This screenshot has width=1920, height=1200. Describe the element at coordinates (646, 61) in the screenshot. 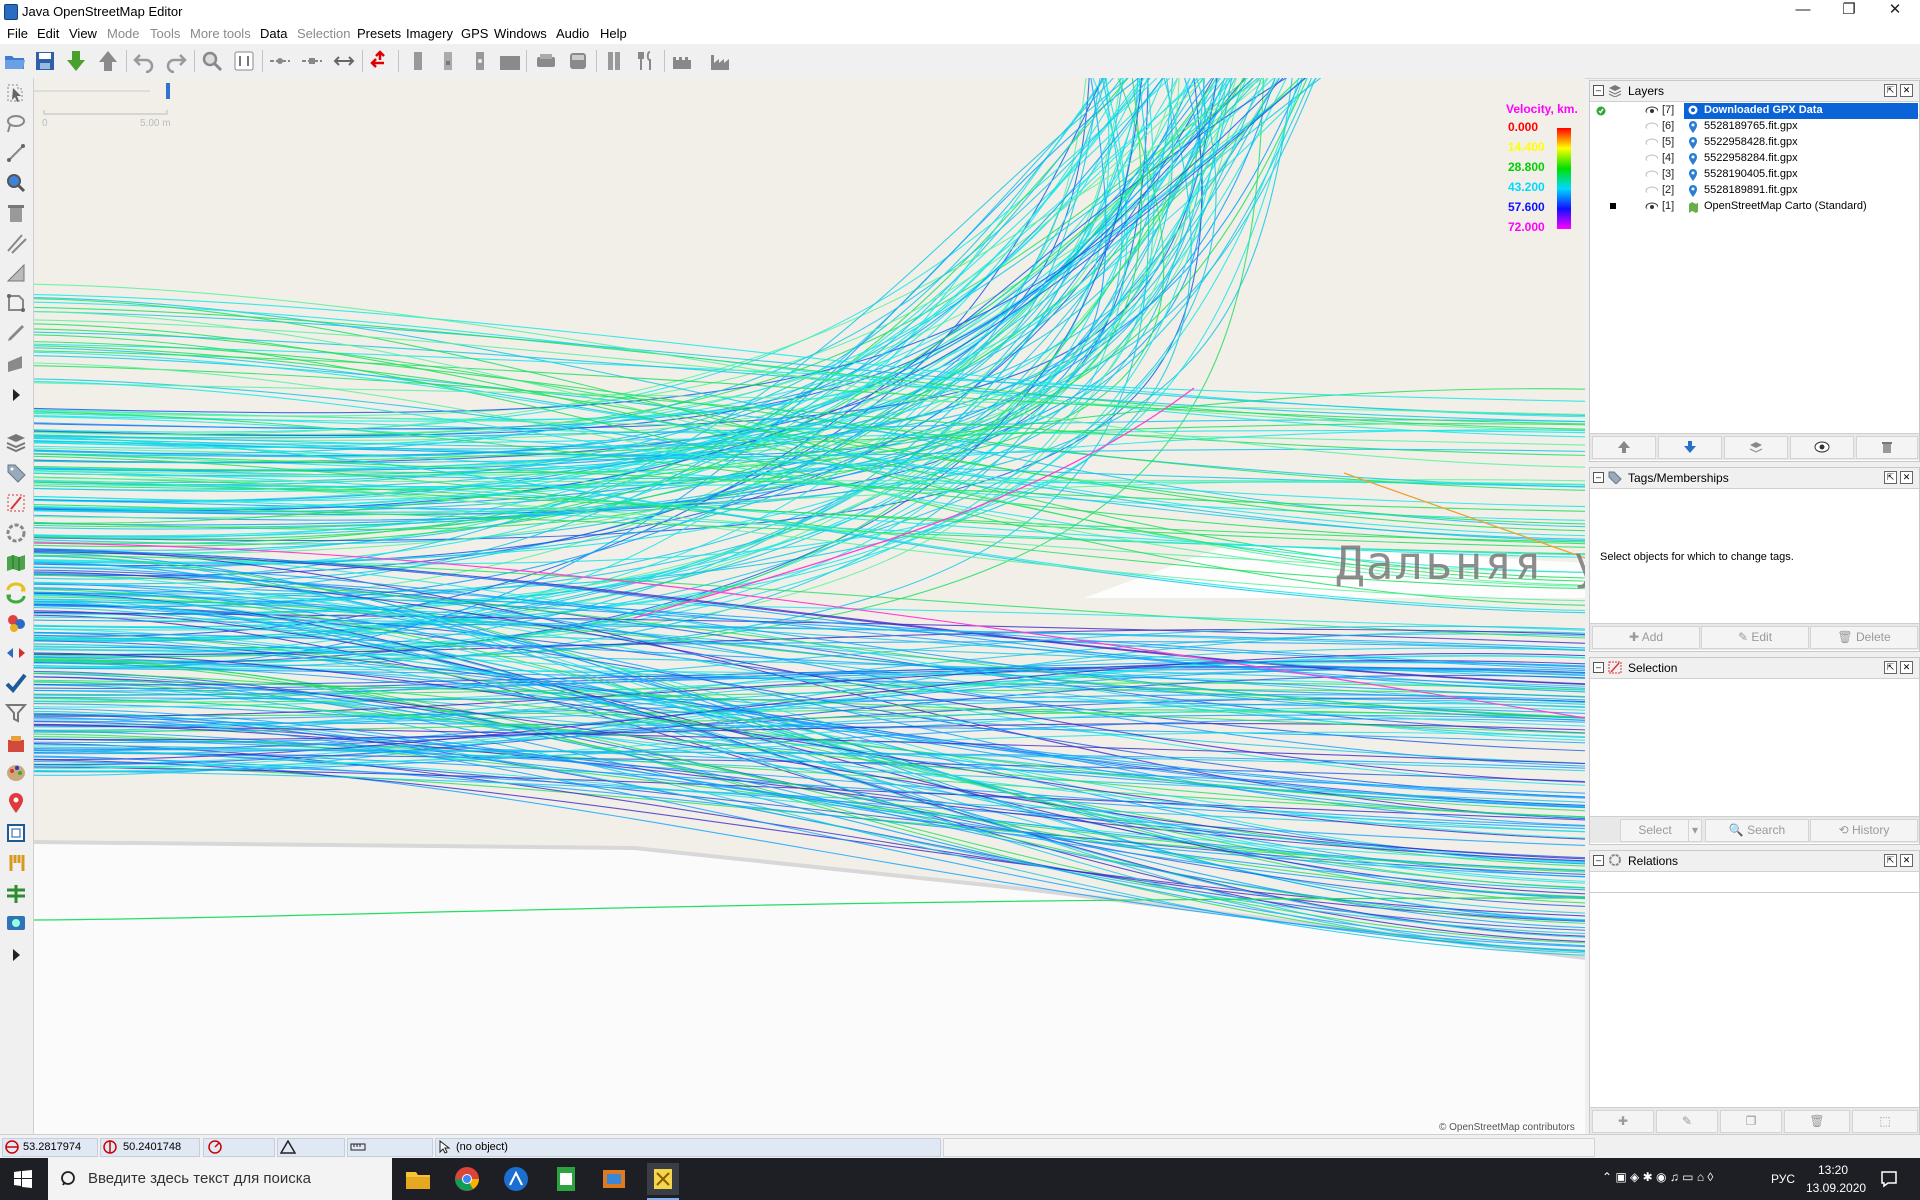

I see `preset-restaurant-icon` at that location.